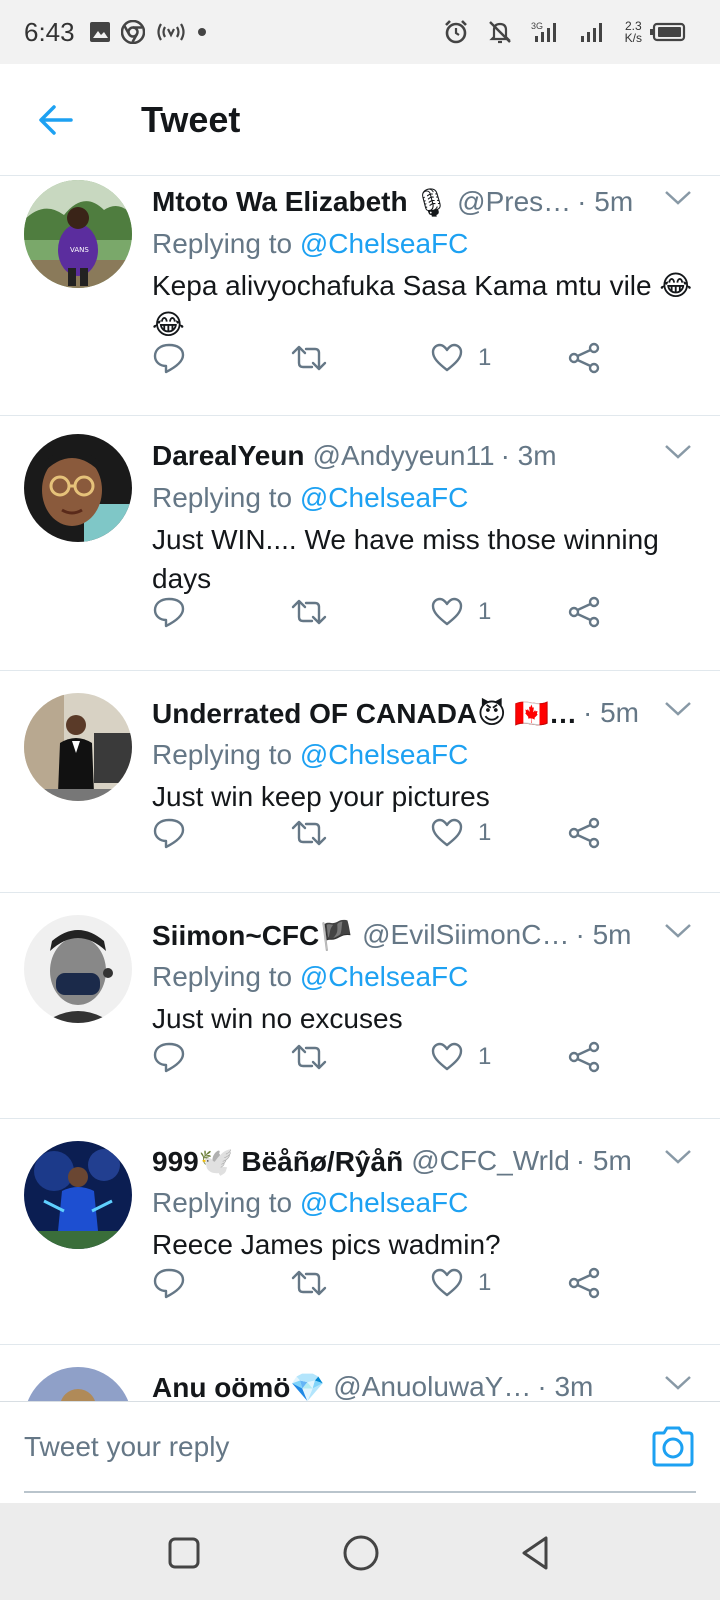  I want to click on tweet-header: Siimon~CFC🏴 @EvilSiimonC… · 5m, so click(424, 935).